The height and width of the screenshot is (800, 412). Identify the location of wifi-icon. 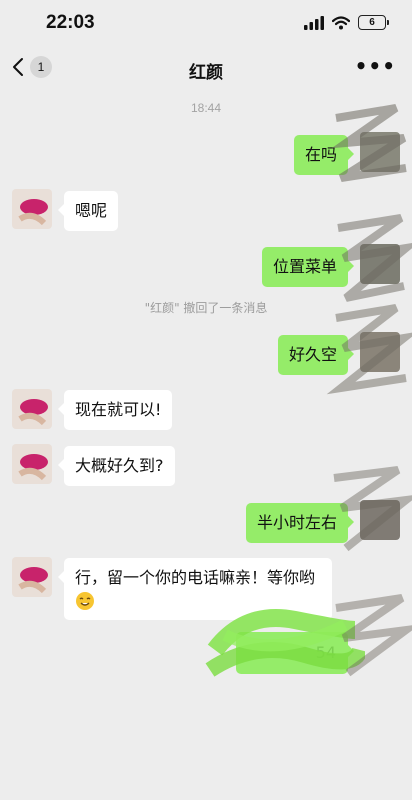
(341, 22).